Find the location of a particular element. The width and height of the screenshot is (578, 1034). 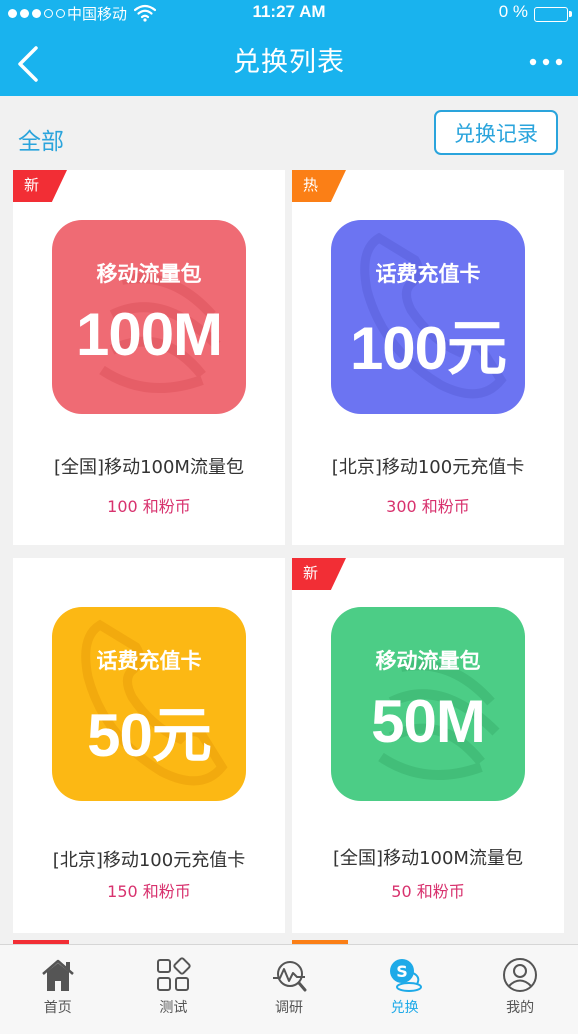

tab-label: 调研 is located at coordinates (288, 1008).